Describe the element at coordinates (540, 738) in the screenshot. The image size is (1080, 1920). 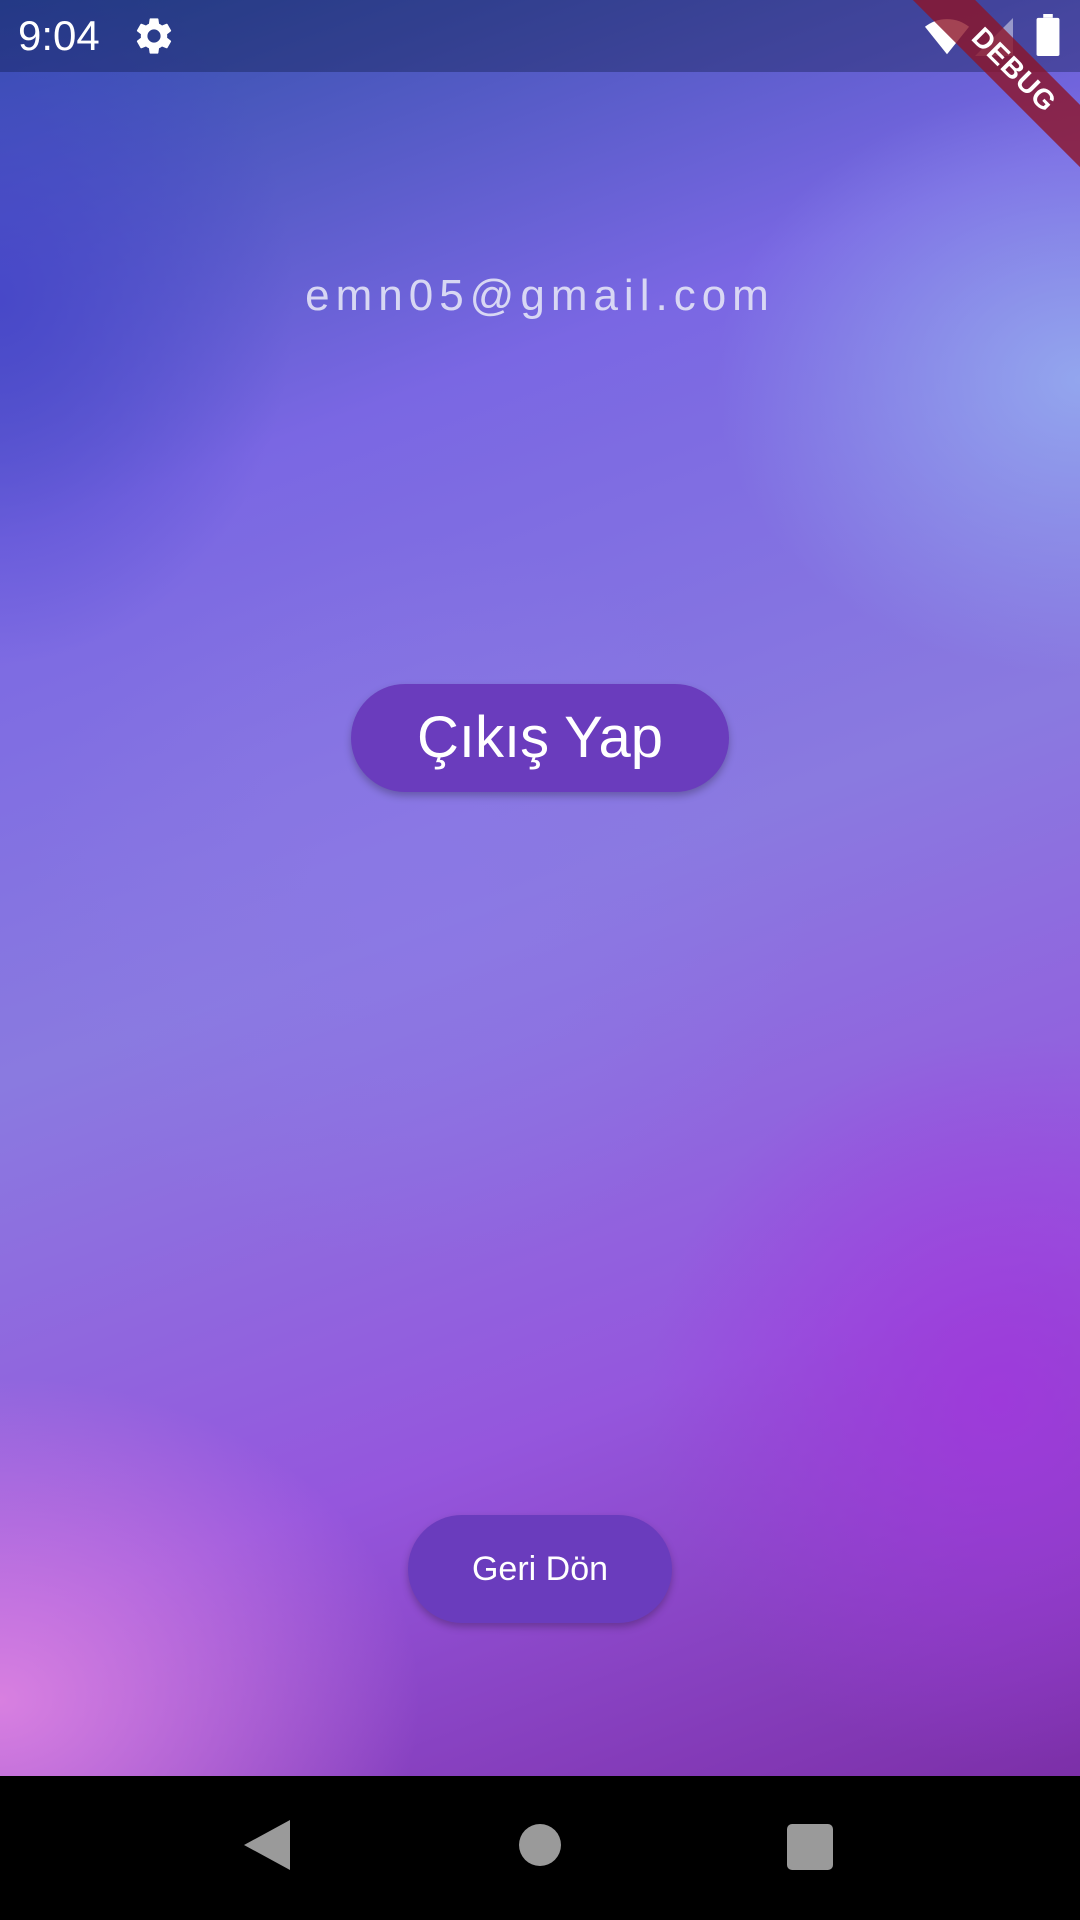
I see `logout-button: Çıkış Yap` at that location.